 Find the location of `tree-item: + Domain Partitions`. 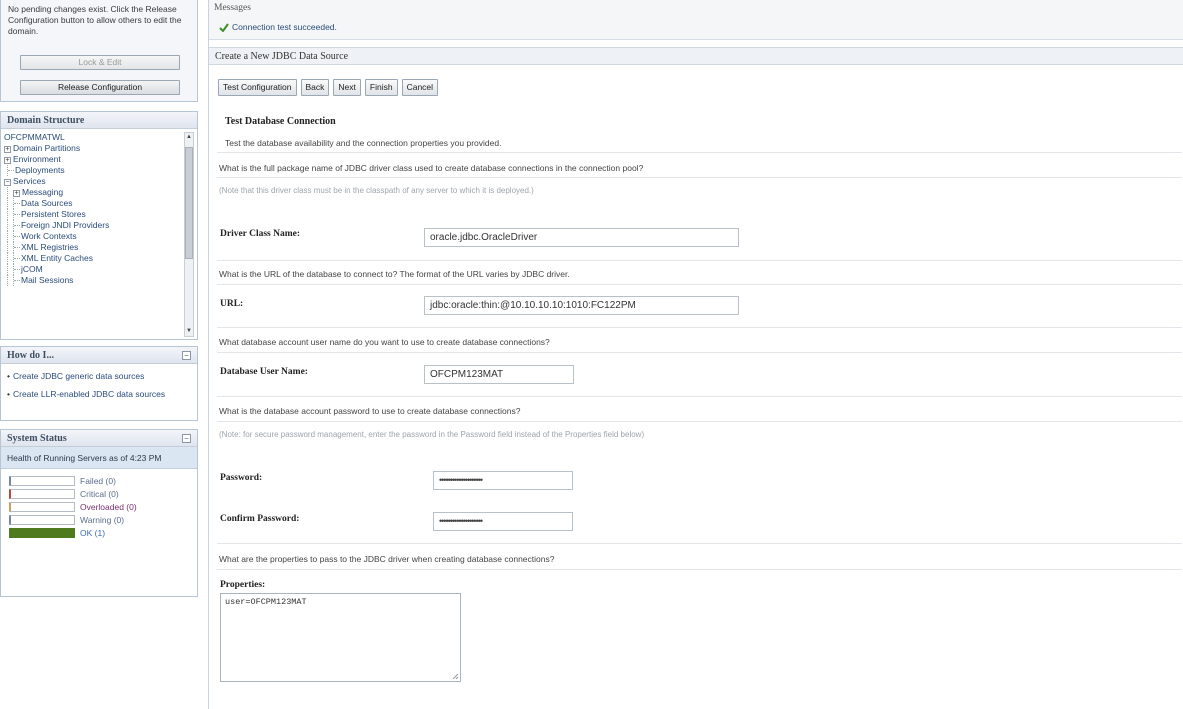

tree-item: + Domain Partitions is located at coordinates (93, 148).